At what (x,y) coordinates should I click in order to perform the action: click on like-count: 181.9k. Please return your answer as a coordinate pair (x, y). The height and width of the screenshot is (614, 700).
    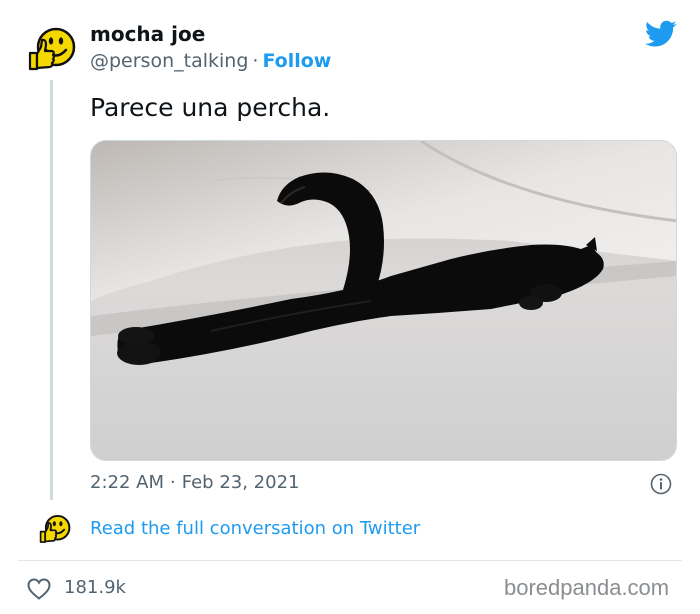
    Looking at the image, I should click on (95, 587).